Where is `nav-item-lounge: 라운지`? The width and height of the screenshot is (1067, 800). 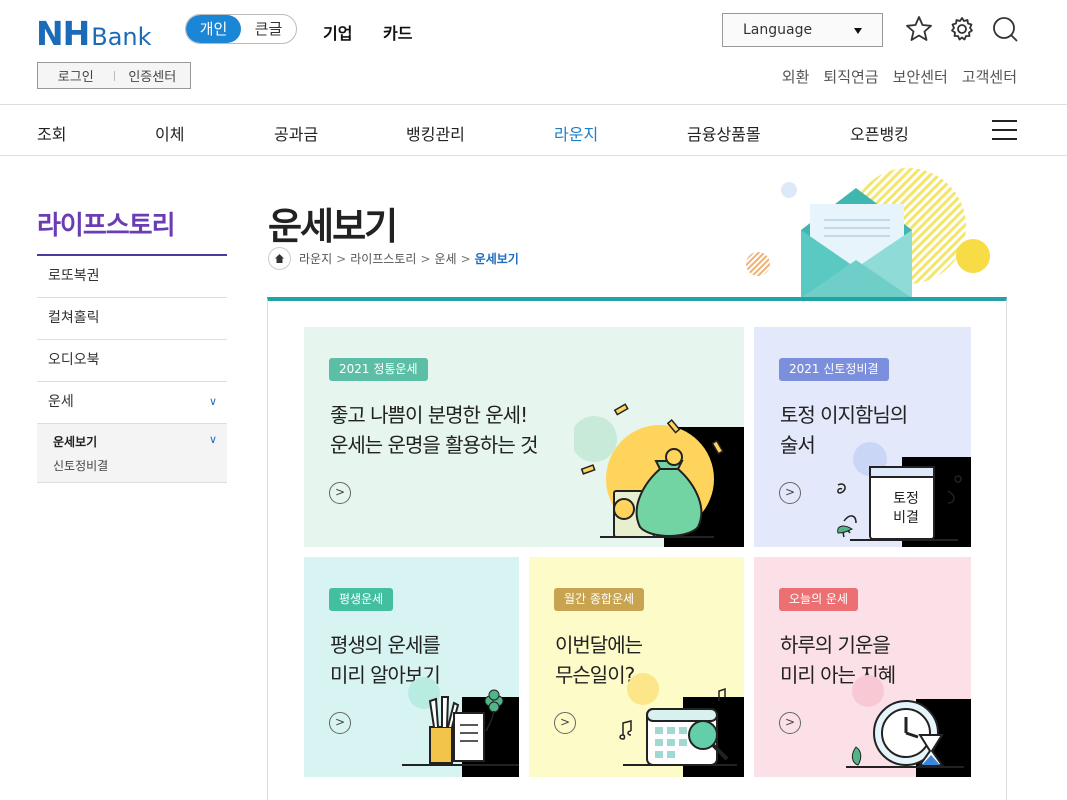 nav-item-lounge: 라운지 is located at coordinates (576, 133).